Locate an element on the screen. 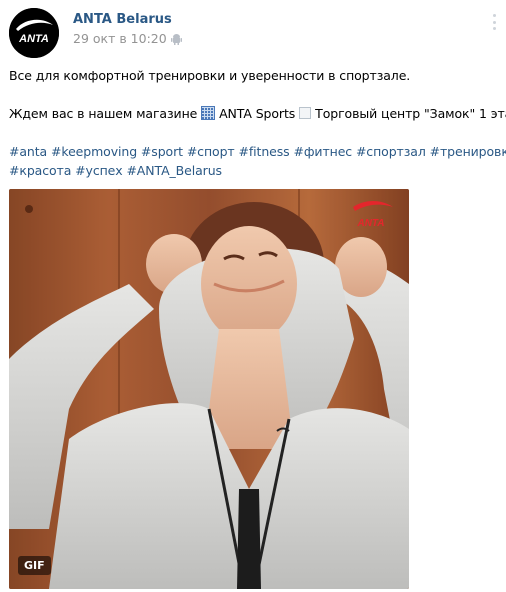 The height and width of the screenshot is (592, 506). community-avatar: ANTA is located at coordinates (34, 33).